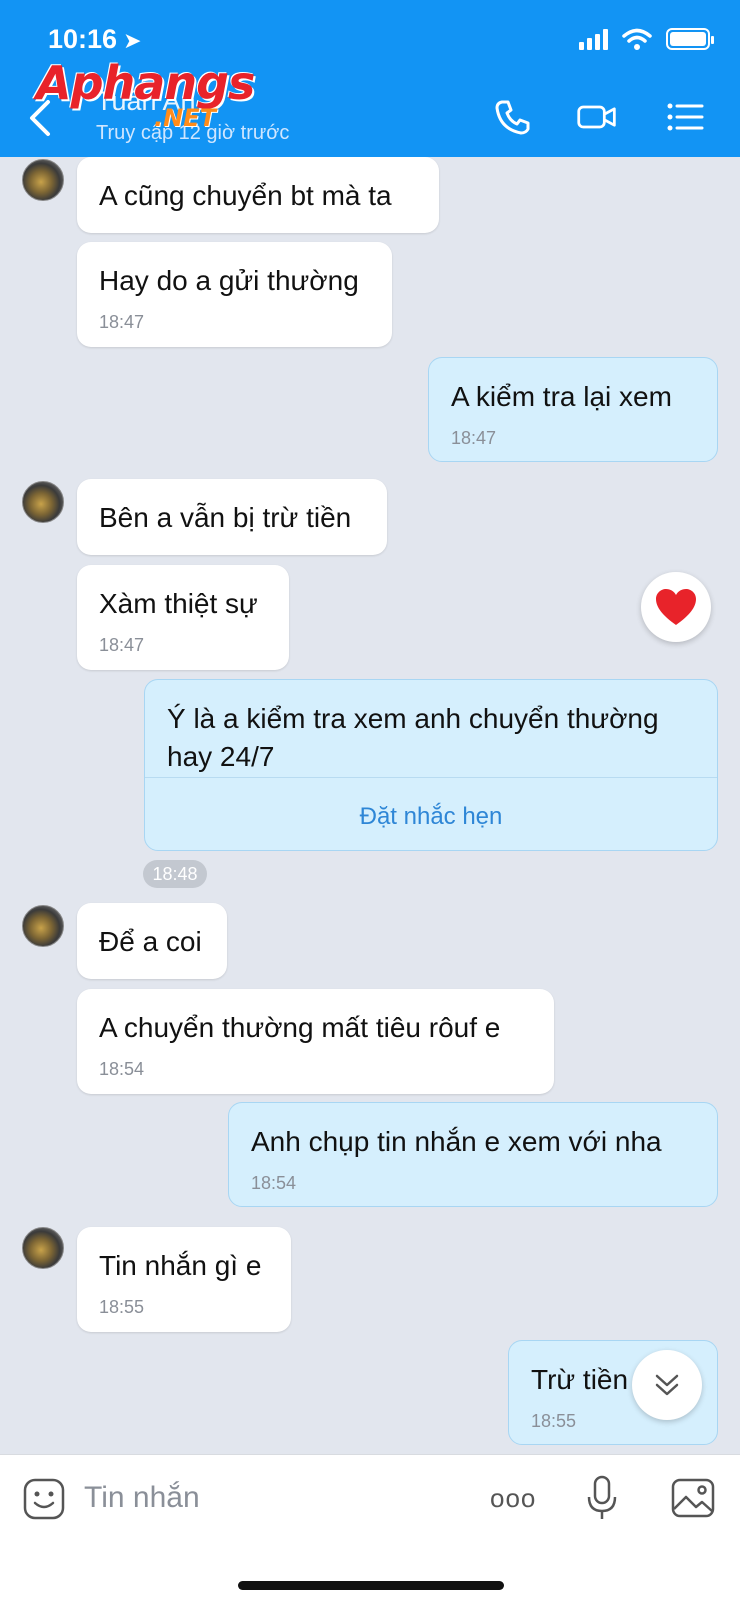  I want to click on message-text: Để a coi, so click(150, 941).